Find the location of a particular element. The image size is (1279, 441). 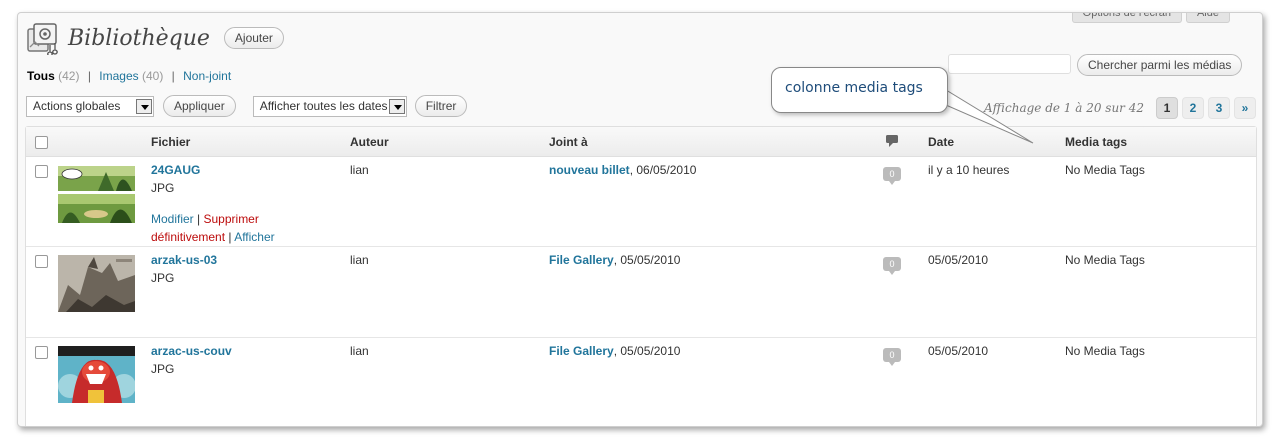

annotation-callout: colonne media tags is located at coordinates (859, 90).